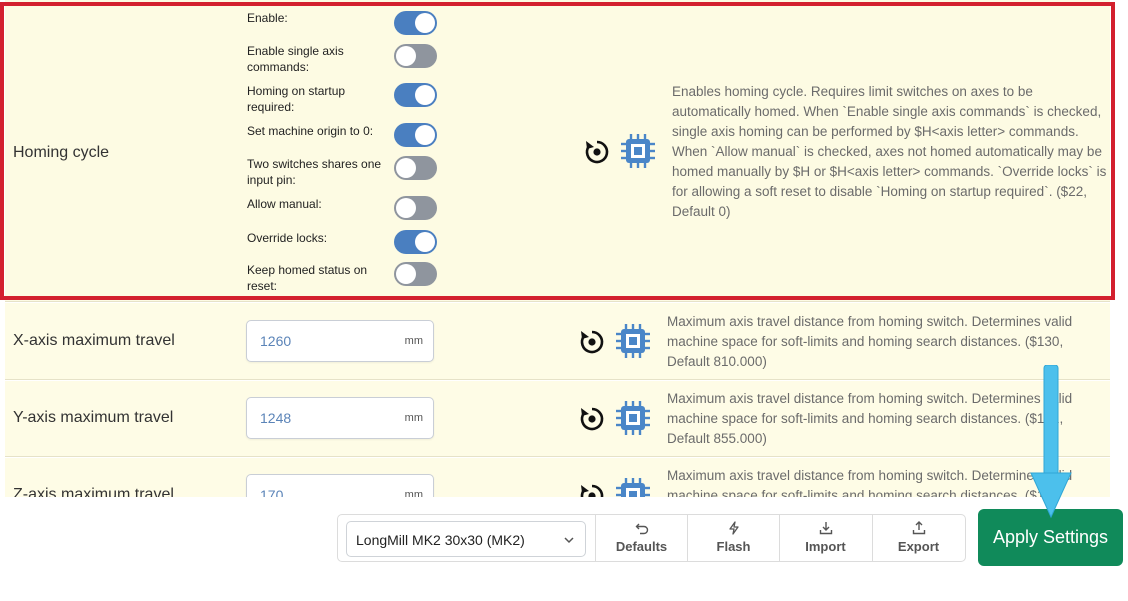  What do you see at coordinates (272, 492) in the screenshot?
I see `input-value: 170` at bounding box center [272, 492].